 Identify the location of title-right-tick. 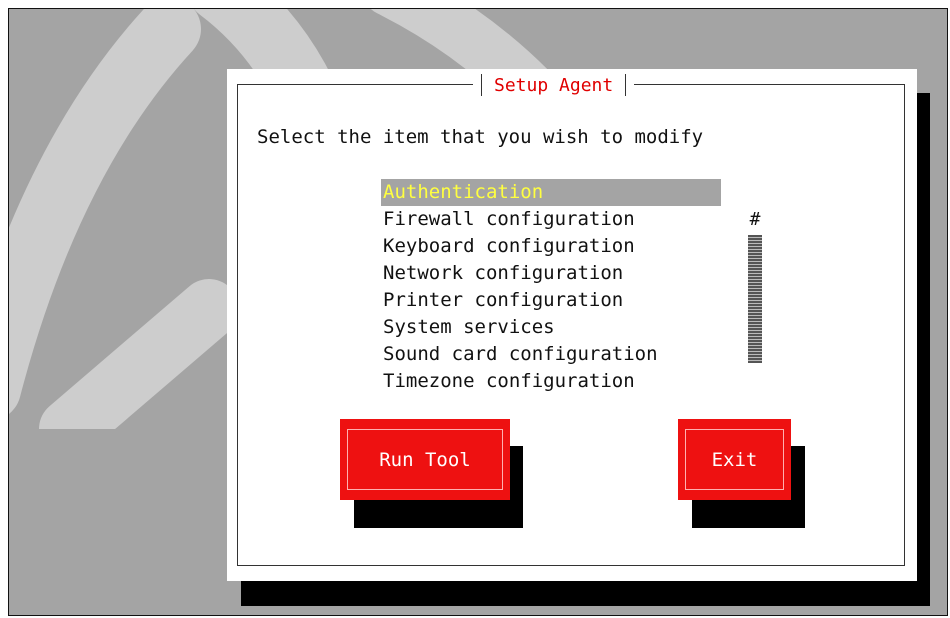
(626, 85).